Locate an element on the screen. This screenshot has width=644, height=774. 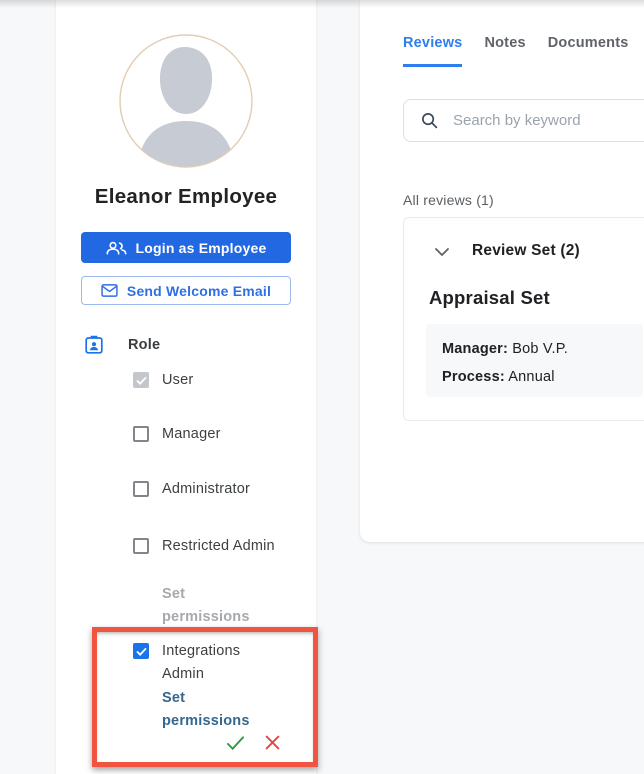
role-section-header: Role is located at coordinates (122, 345).